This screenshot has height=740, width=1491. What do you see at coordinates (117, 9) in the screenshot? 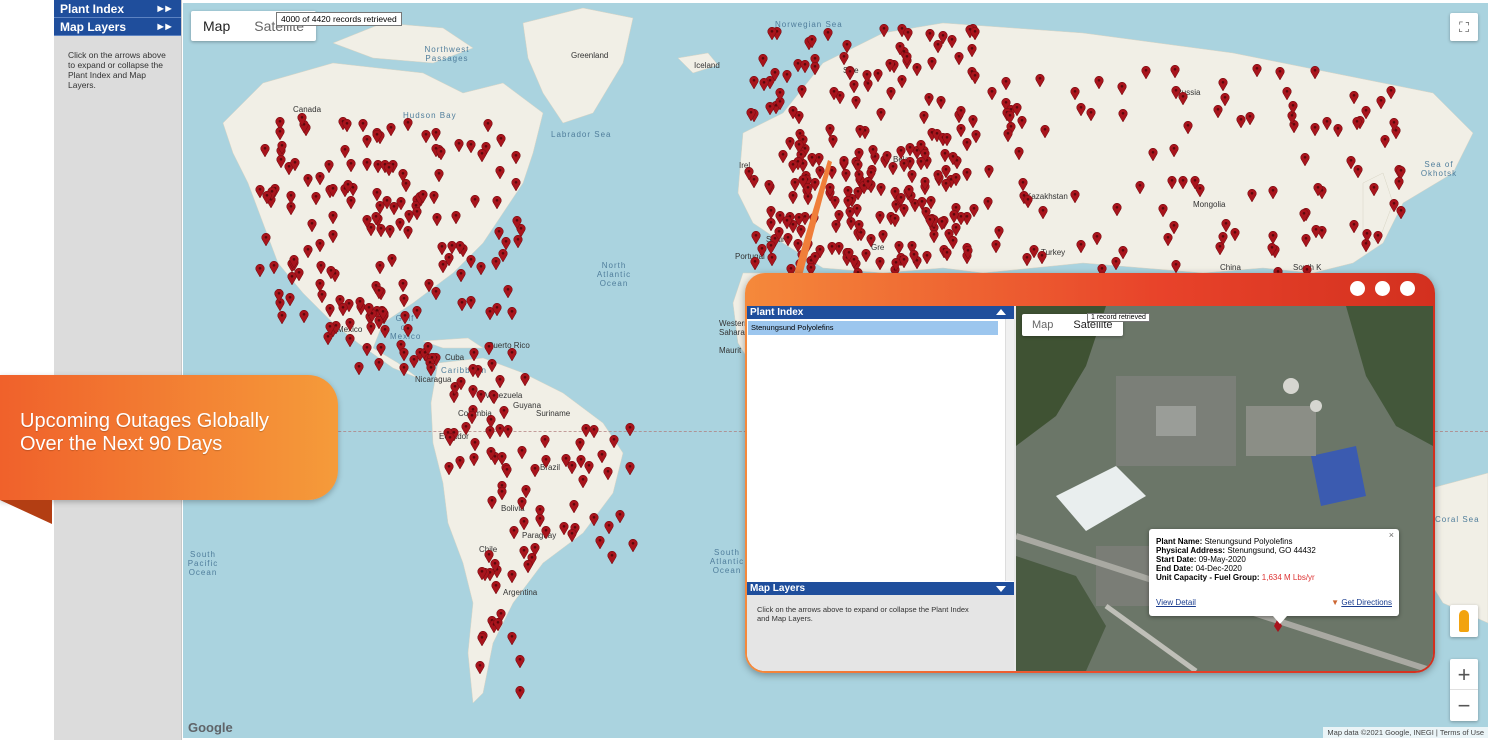
I see `plant-index-toggle: Plant Index ►►` at bounding box center [117, 9].